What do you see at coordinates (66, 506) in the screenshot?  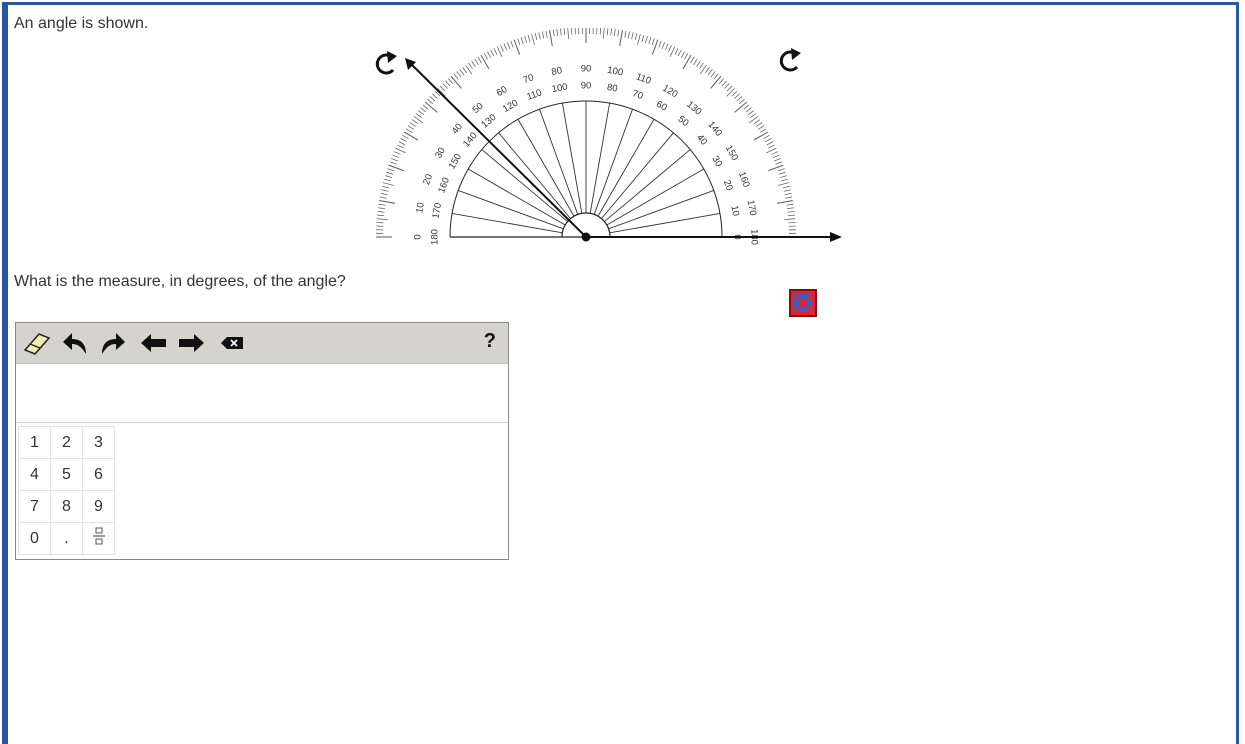 I see `key-8: 8` at bounding box center [66, 506].